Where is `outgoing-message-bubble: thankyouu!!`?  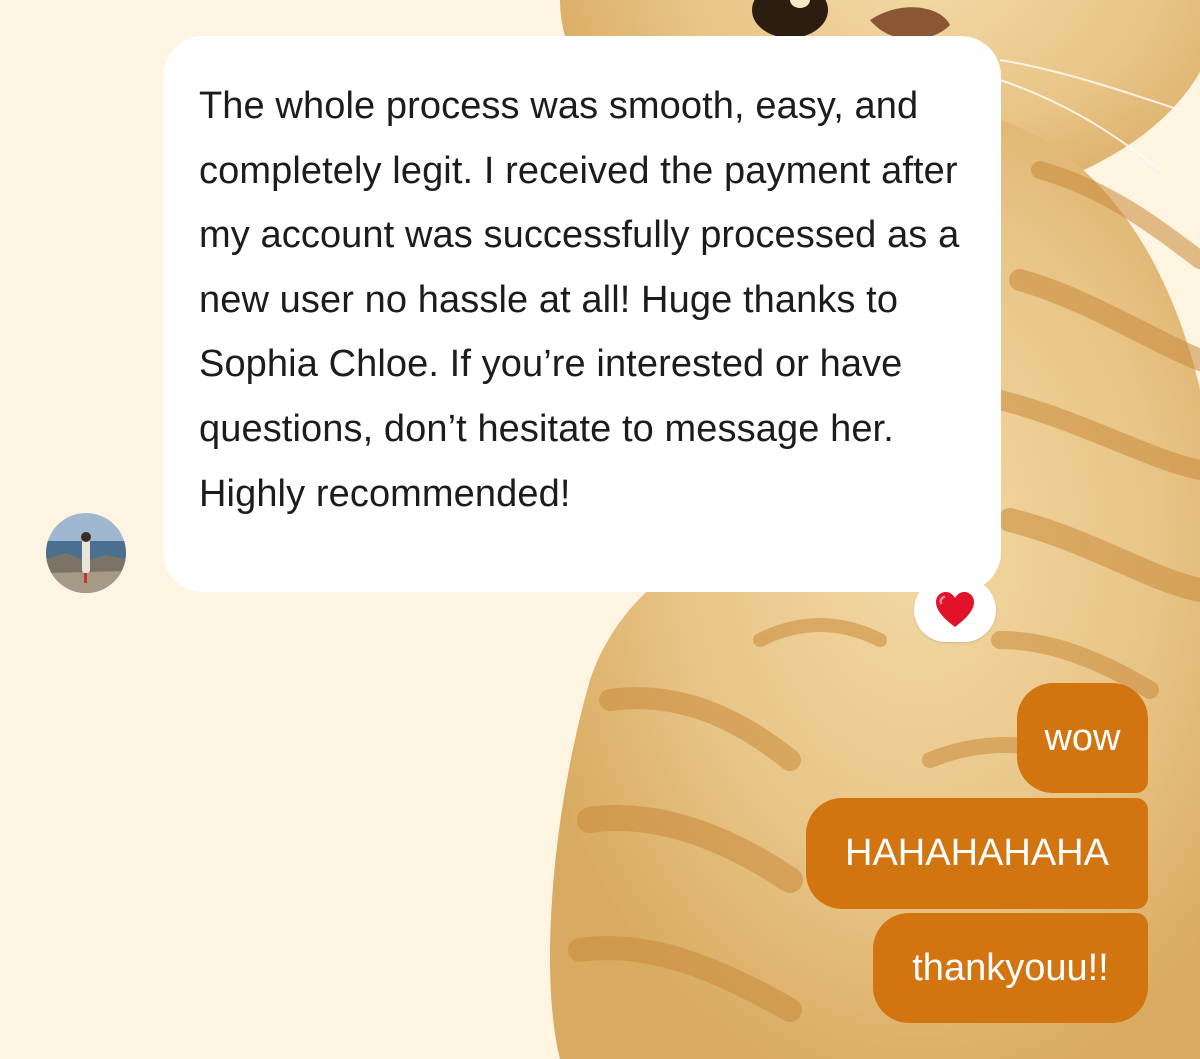 outgoing-message-bubble: thankyouu!! is located at coordinates (1010, 968).